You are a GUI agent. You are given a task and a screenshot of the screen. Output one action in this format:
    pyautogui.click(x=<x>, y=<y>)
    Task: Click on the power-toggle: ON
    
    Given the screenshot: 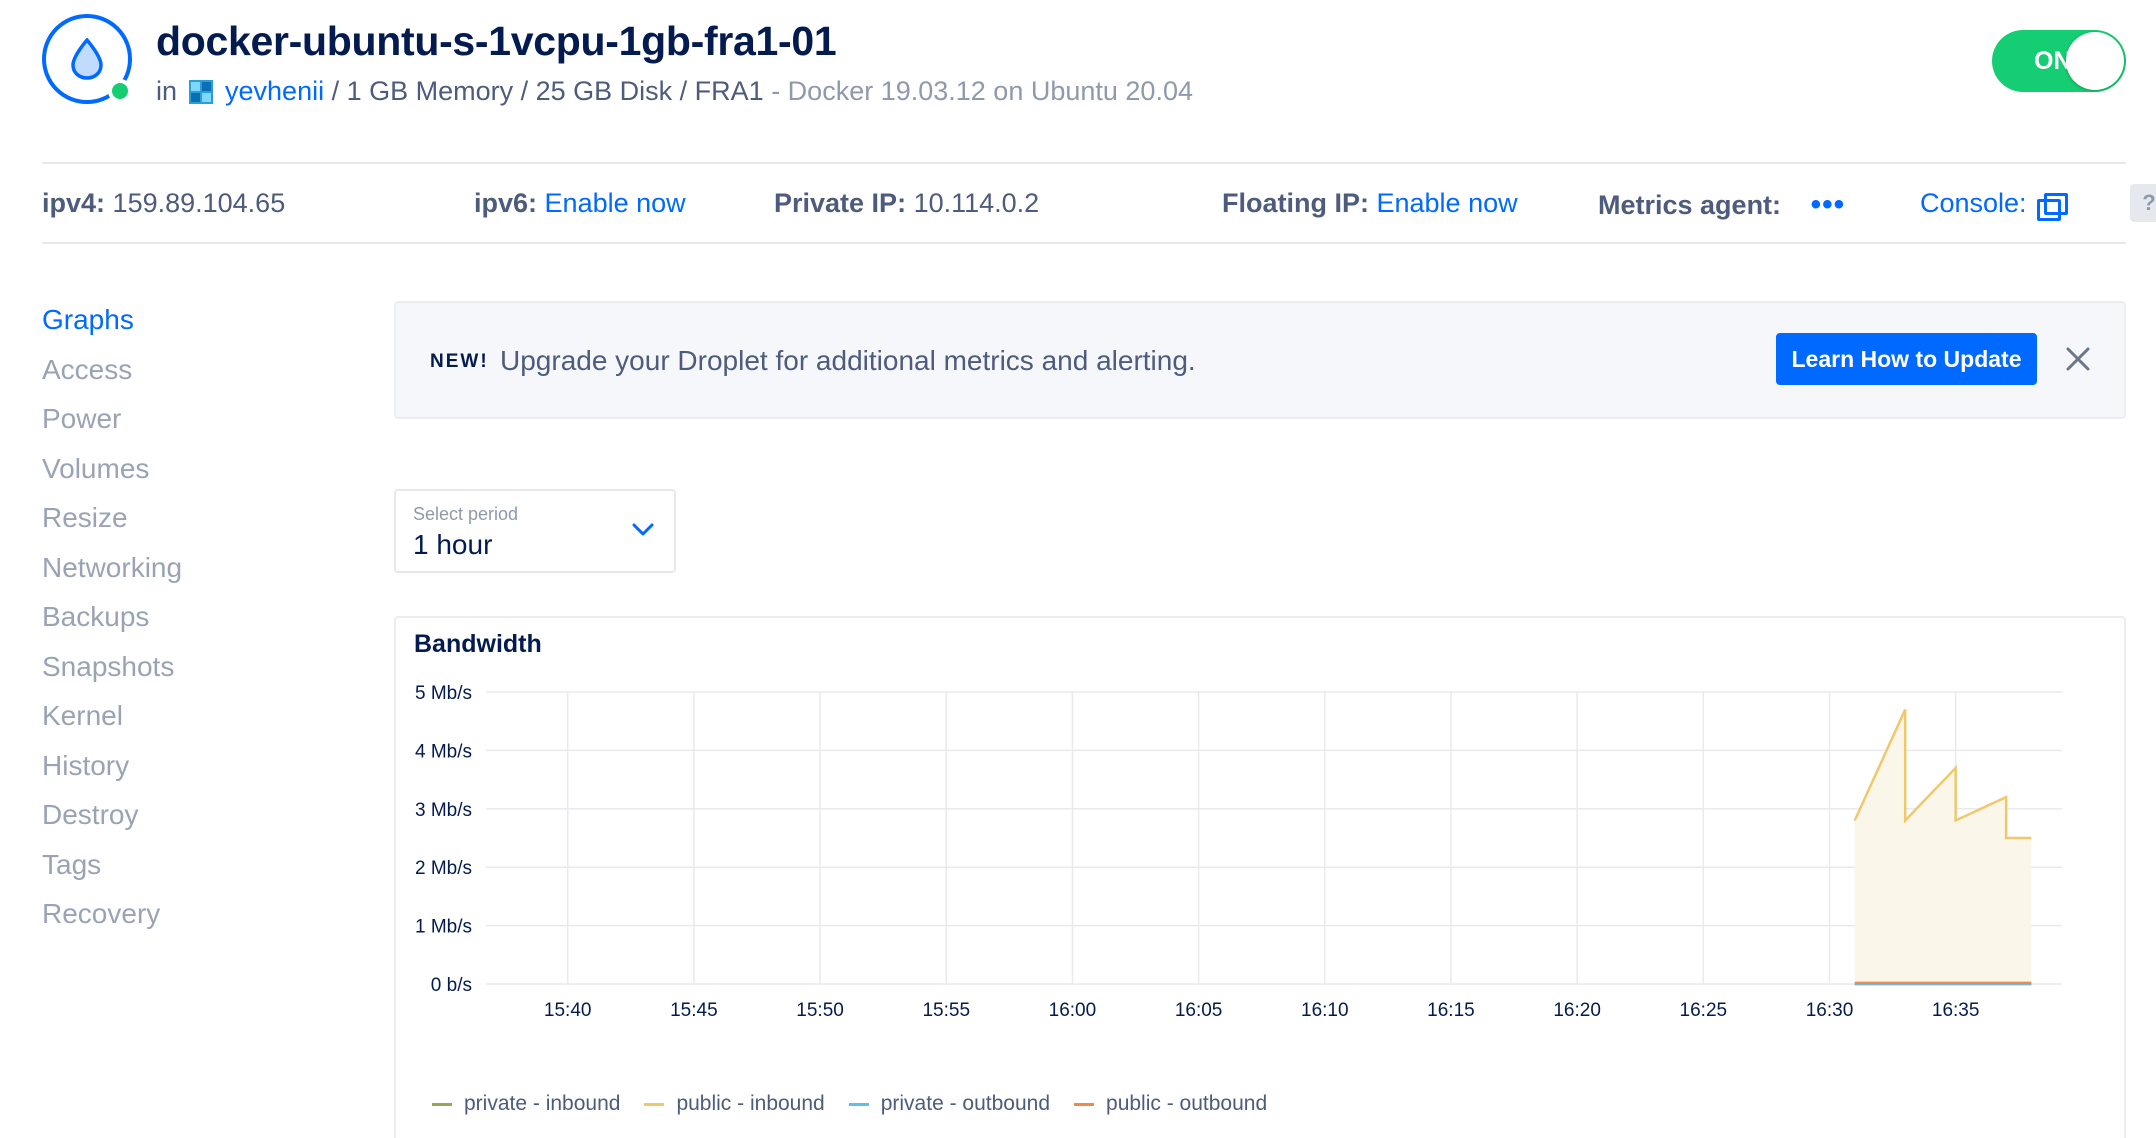 What is the action you would take?
    pyautogui.click(x=2059, y=61)
    